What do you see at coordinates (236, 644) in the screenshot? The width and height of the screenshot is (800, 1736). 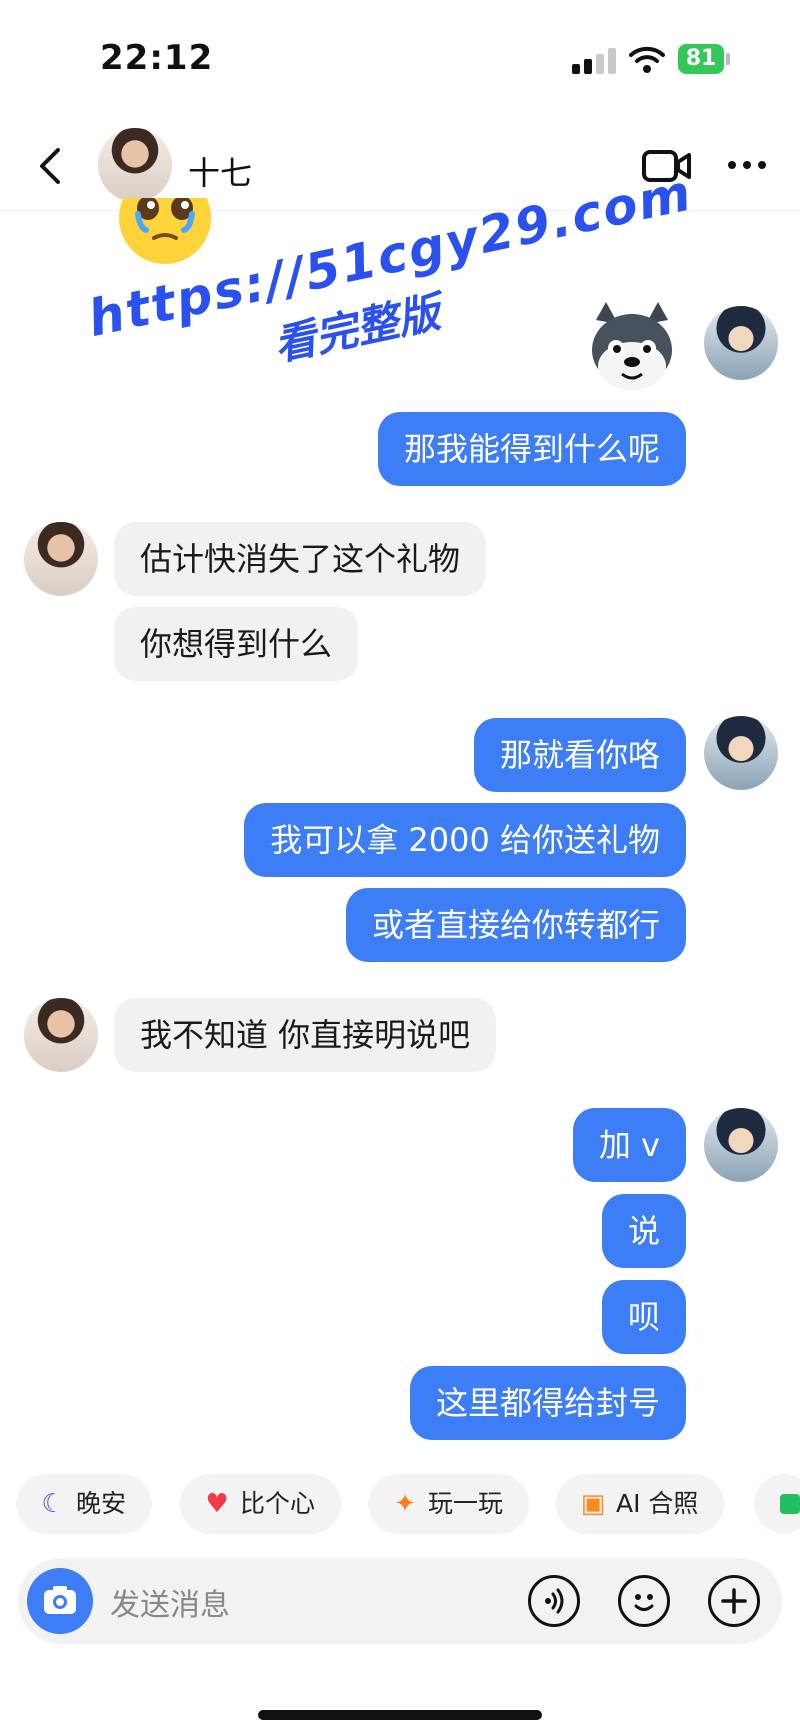 I see `message-bubble-in: 你想得到什么` at bounding box center [236, 644].